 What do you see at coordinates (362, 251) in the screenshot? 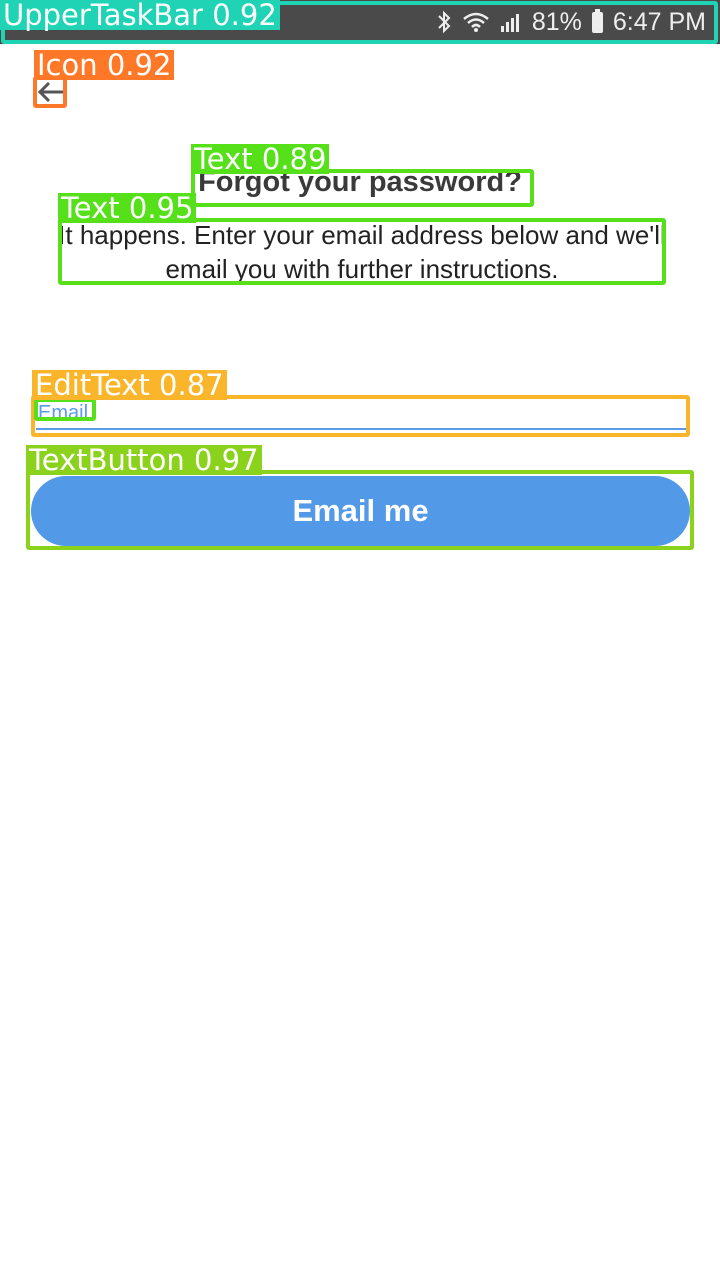
I see `detection-box-subtitle-text` at bounding box center [362, 251].